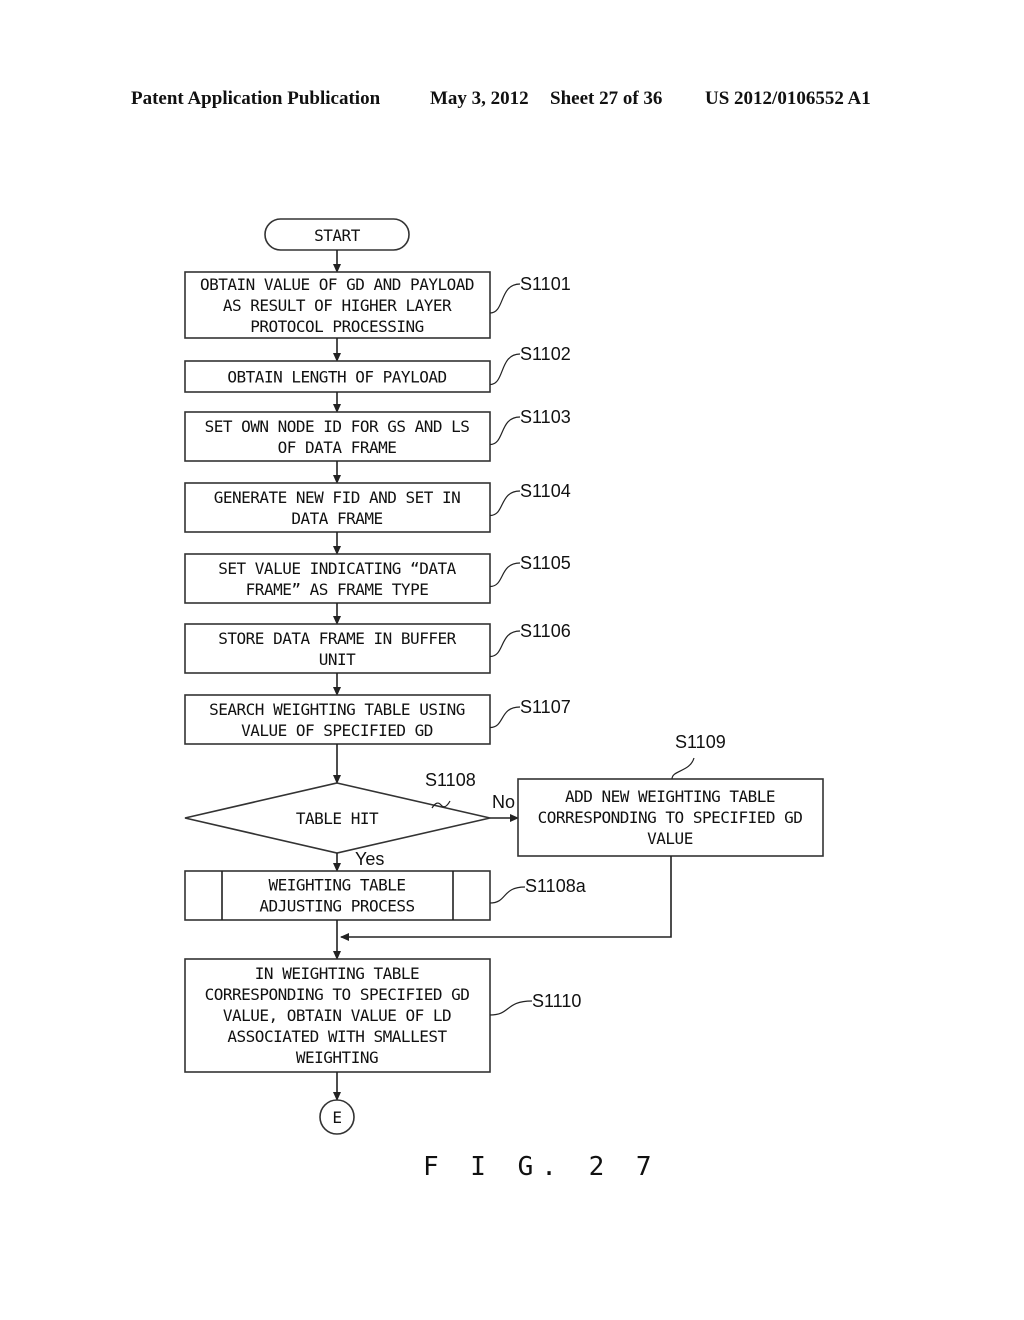 This screenshot has width=1024, height=1320. I want to click on step-label-s1105: S1105, so click(545, 563).